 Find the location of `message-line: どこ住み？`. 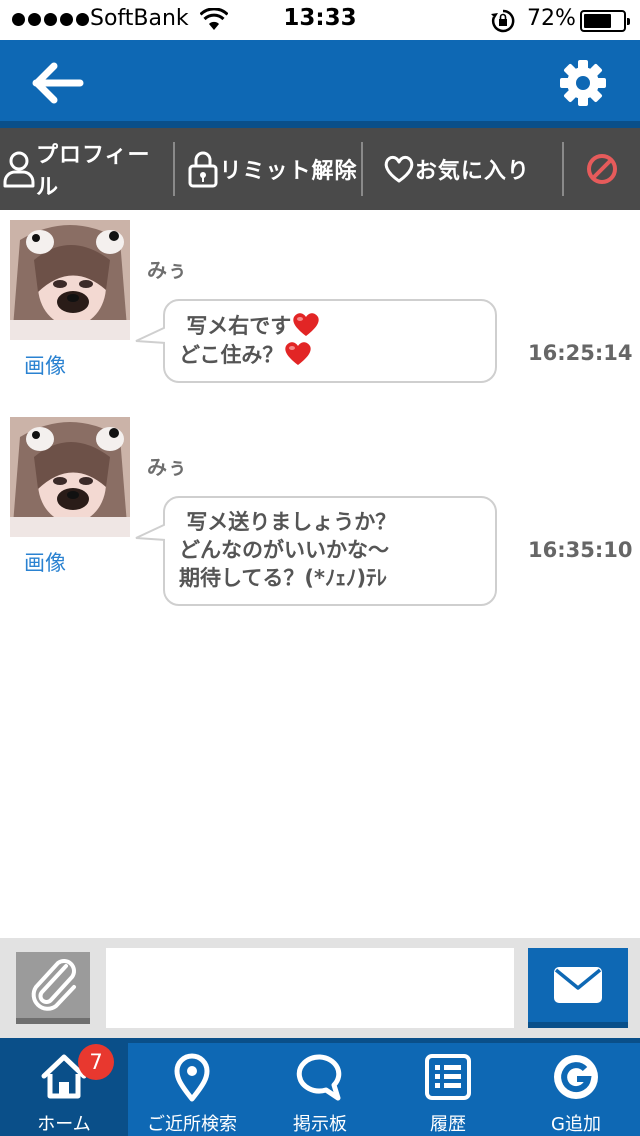

message-line: どこ住み？ is located at coordinates (330, 354).